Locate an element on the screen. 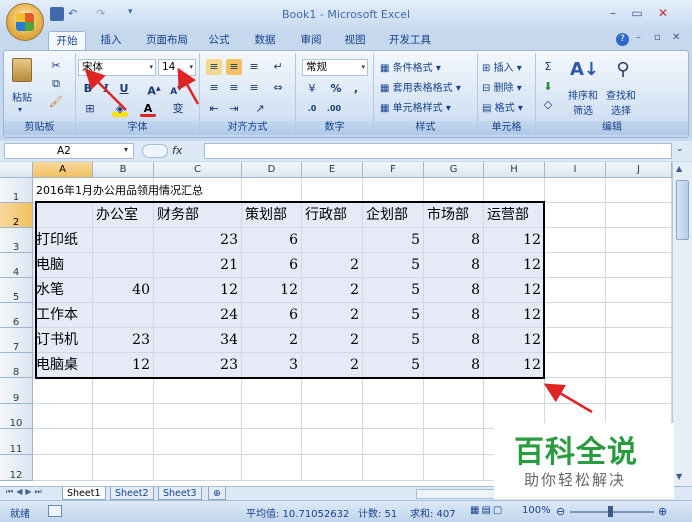  arrow-table-border is located at coordinates (568, 398).